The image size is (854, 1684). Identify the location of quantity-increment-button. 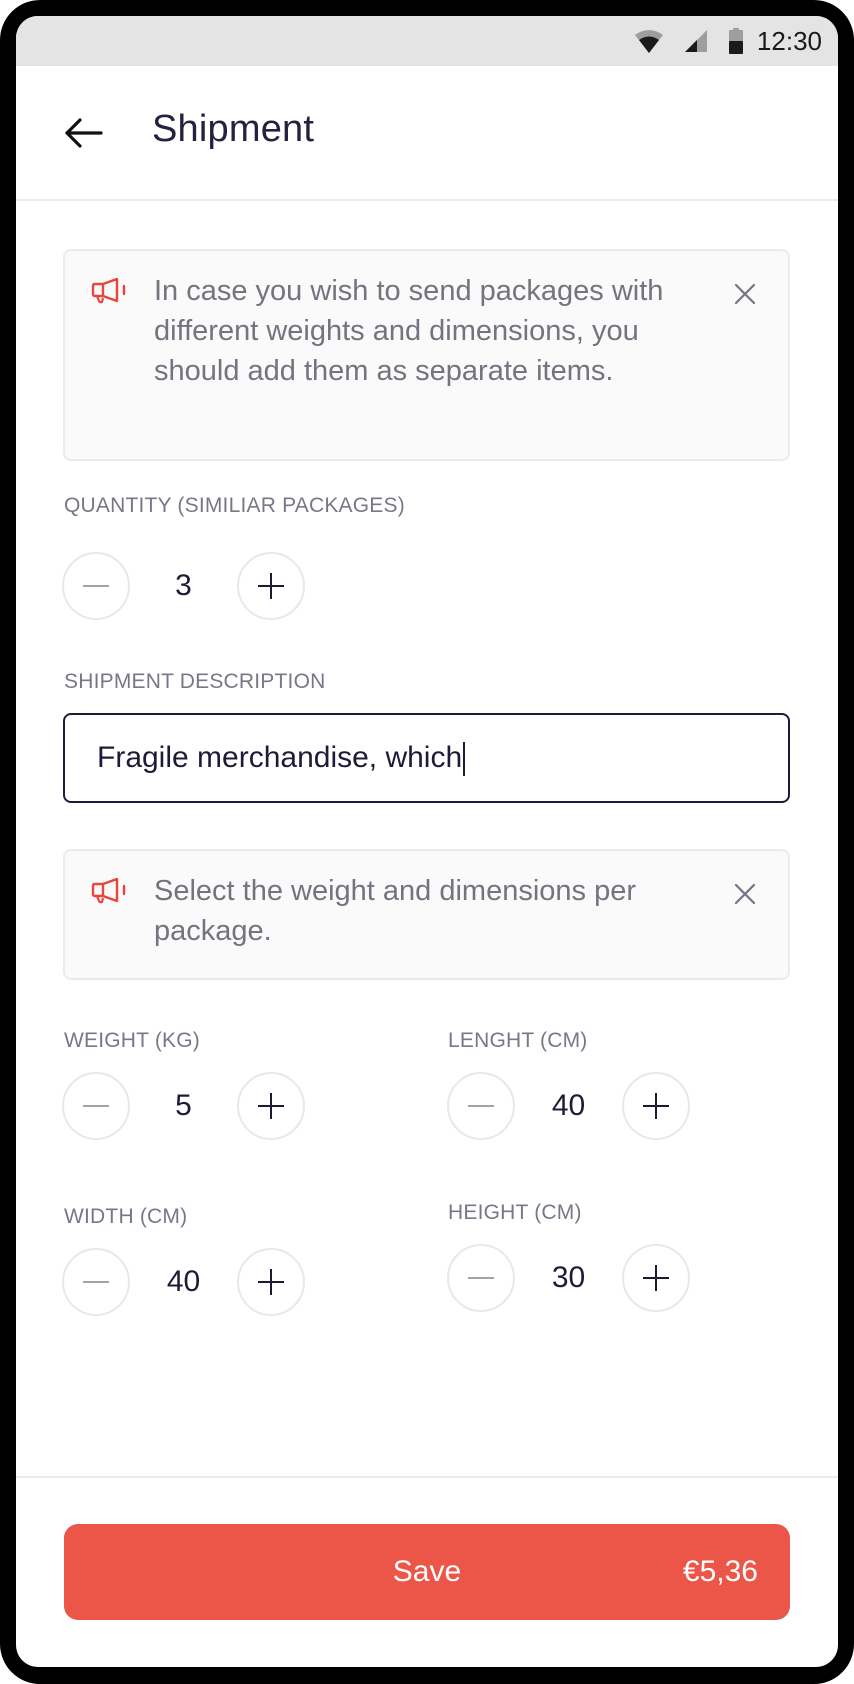
(271, 586).